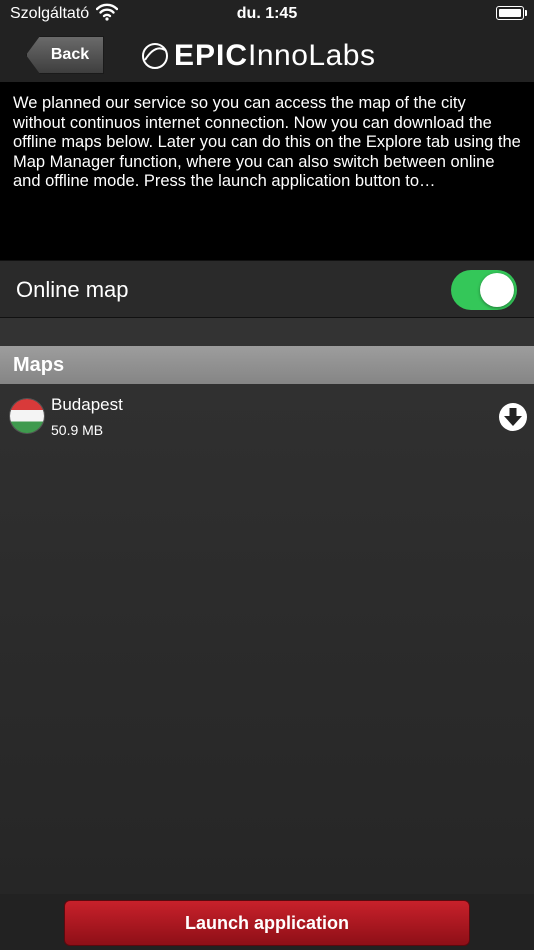 The height and width of the screenshot is (950, 534). I want to click on bottom-bar: Launch application, so click(267, 922).